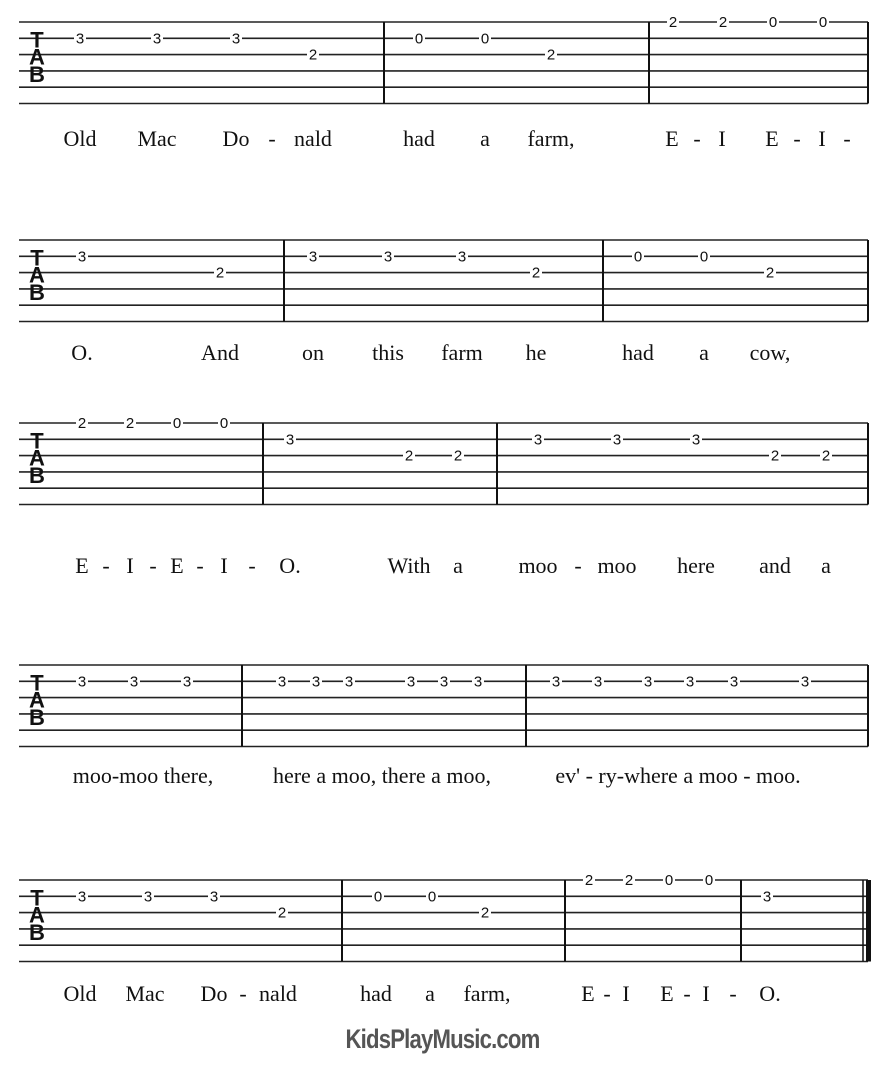  What do you see at coordinates (678, 775) in the screenshot?
I see `lyric-syllable: ev' - ry-where a moo - moo.` at bounding box center [678, 775].